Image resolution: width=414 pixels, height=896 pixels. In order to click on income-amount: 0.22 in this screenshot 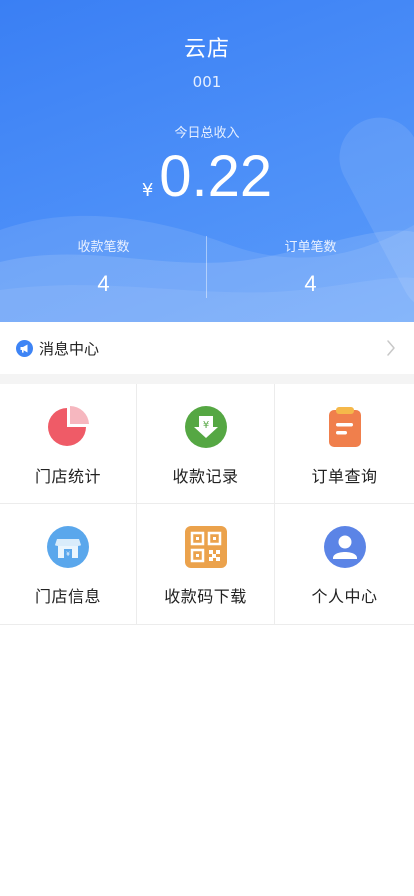, I will do `click(216, 176)`.